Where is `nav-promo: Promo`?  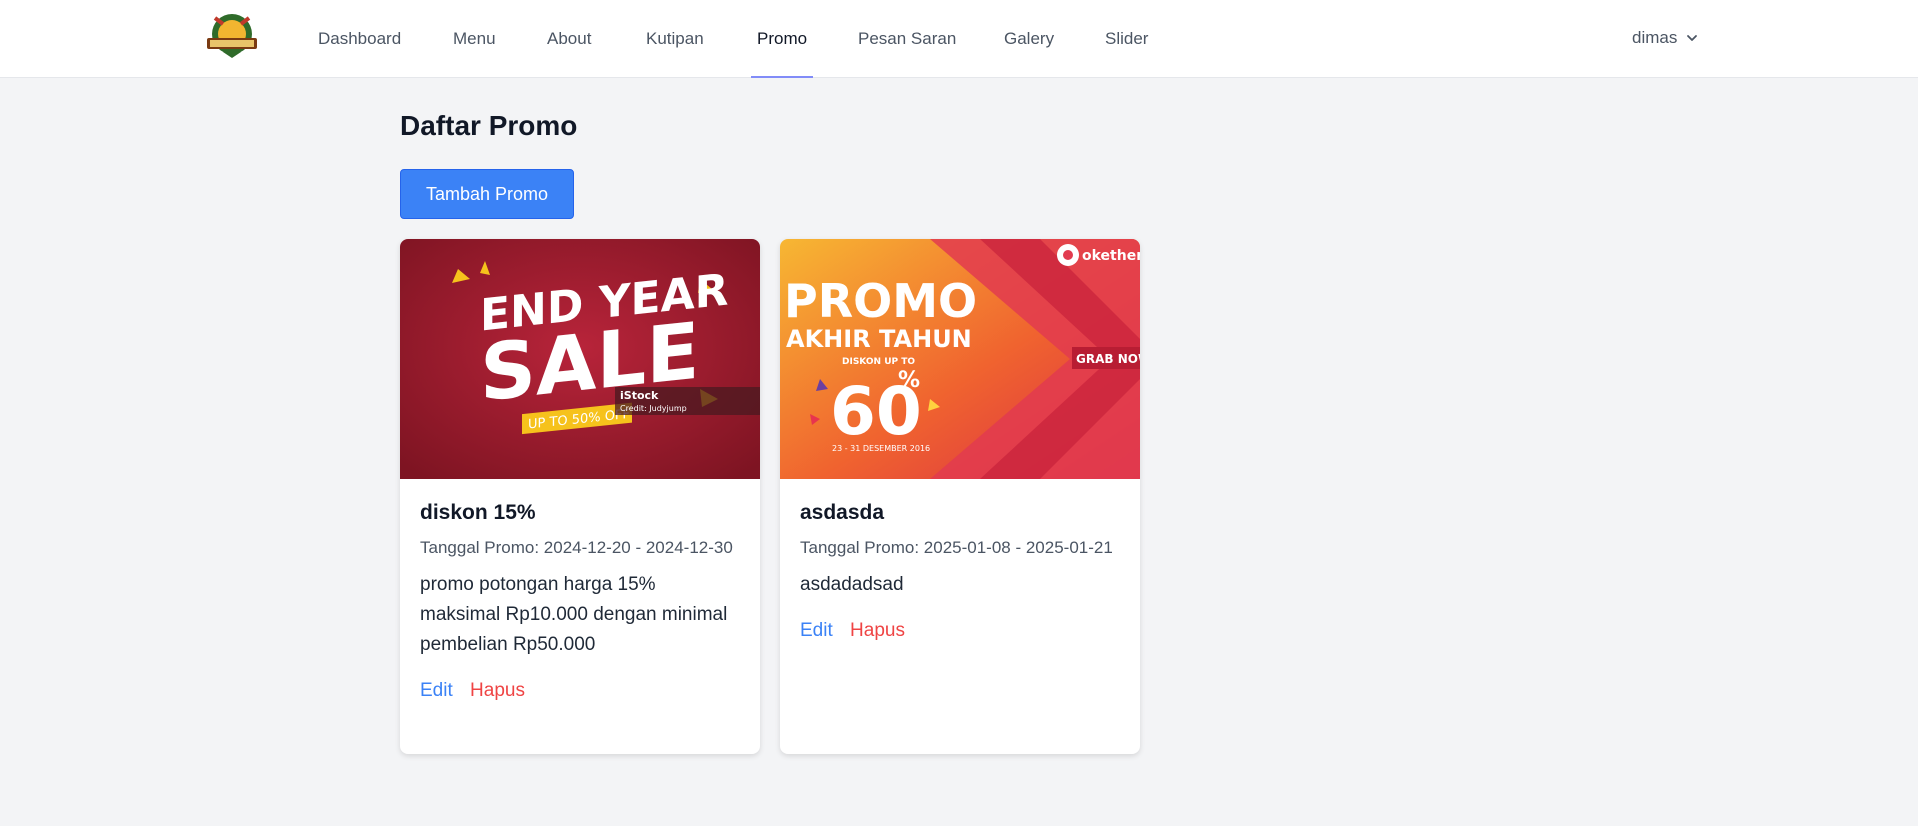
nav-promo: Promo is located at coordinates (782, 39).